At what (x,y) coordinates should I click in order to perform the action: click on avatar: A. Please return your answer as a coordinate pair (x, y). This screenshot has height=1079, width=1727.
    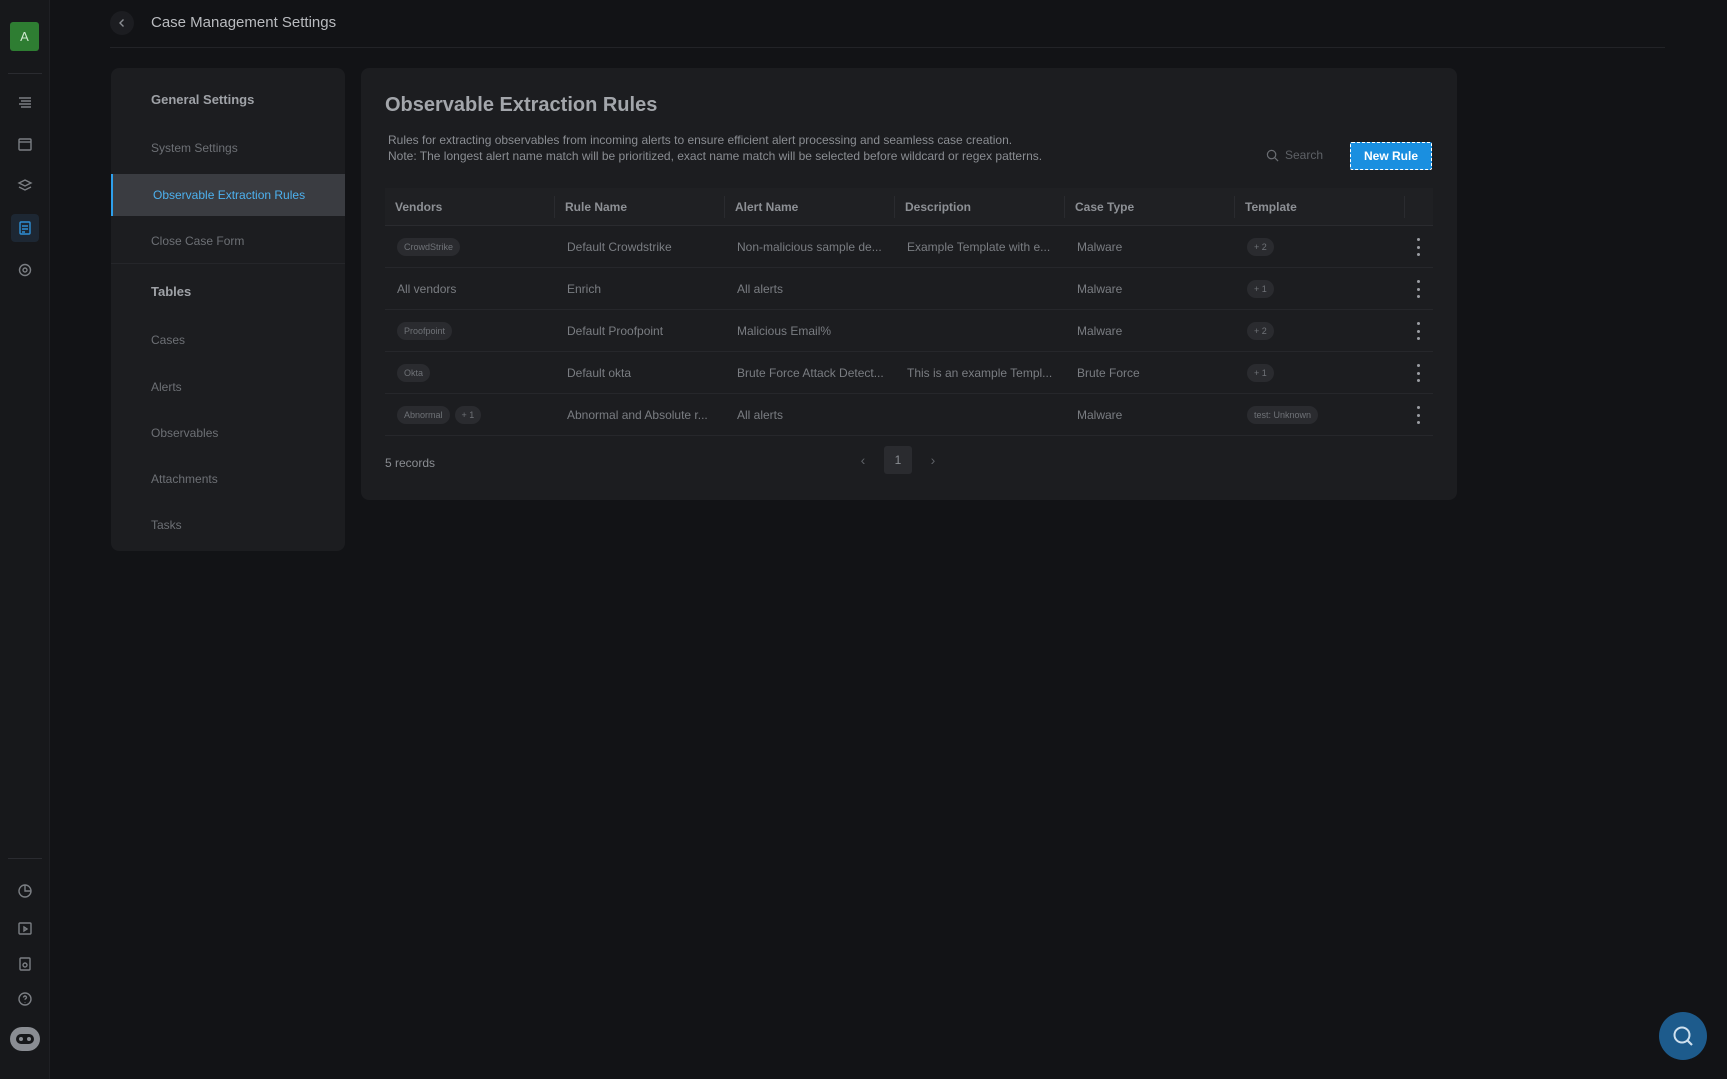
    Looking at the image, I should click on (24, 36).